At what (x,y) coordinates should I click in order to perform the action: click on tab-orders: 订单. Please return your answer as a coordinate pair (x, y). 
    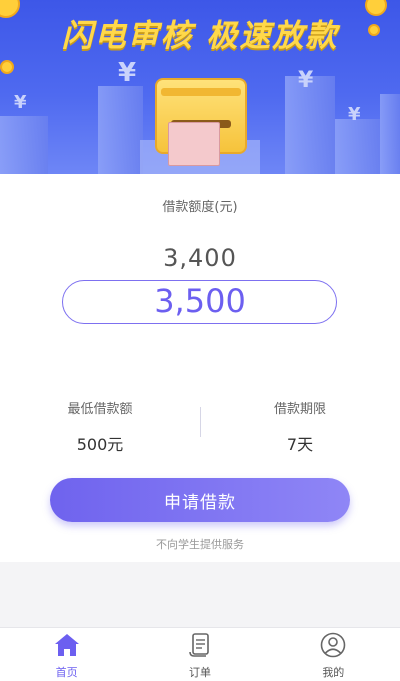
    Looking at the image, I should click on (199, 654).